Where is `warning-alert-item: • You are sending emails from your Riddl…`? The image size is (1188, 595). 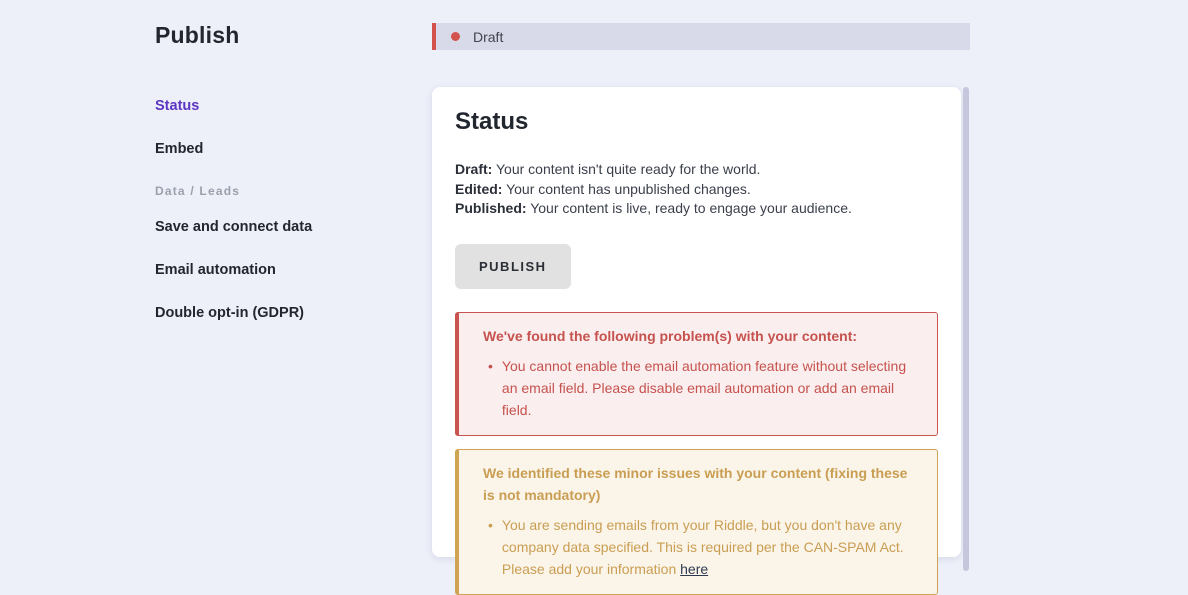
warning-alert-item: • You are sending emails from your Riddl… is located at coordinates (702, 547).